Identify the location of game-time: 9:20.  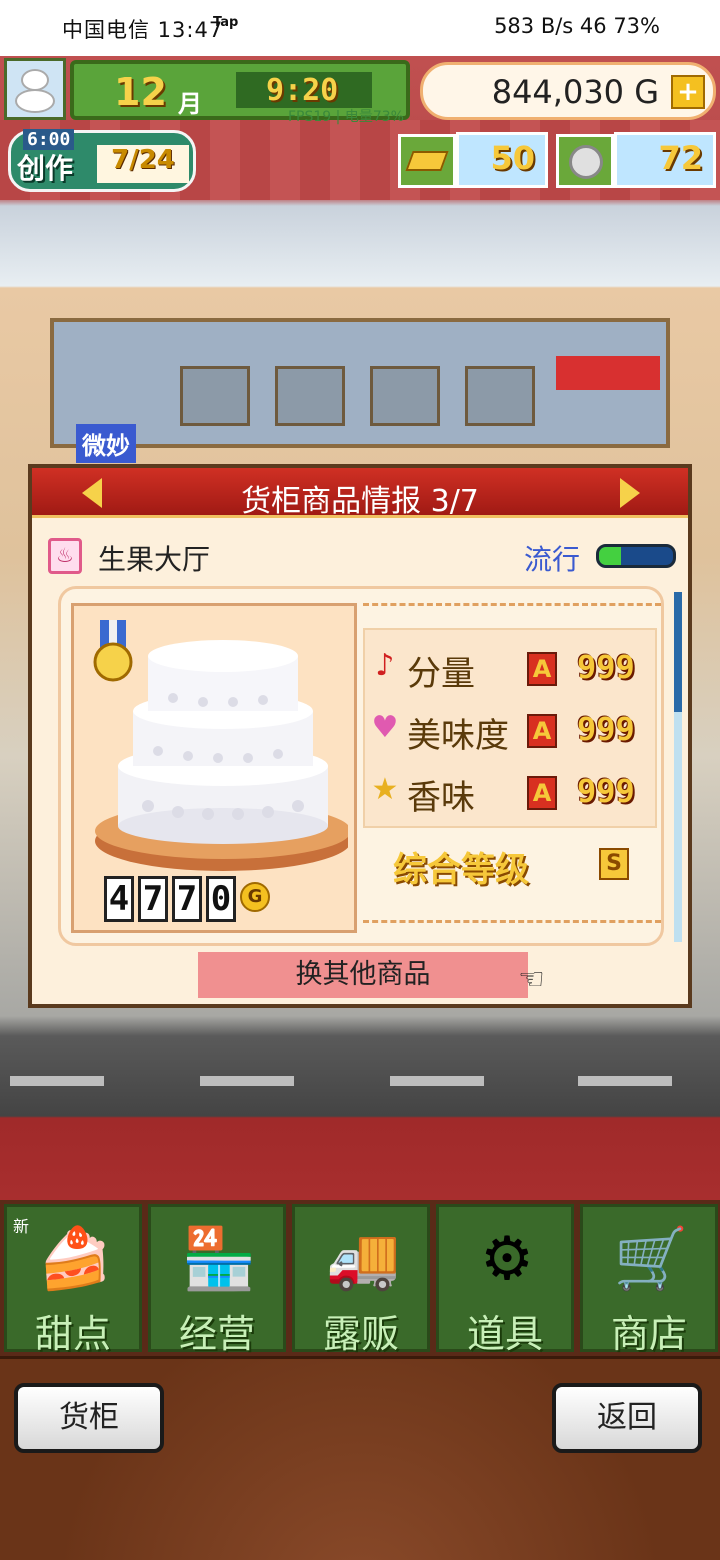
(302, 90).